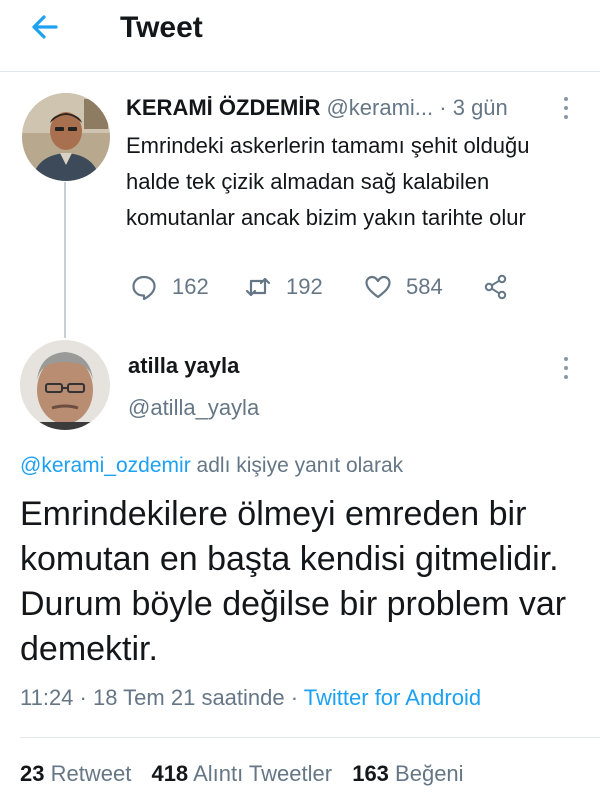 The image size is (600, 812). Describe the element at coordinates (32, 773) in the screenshot. I see `retweets-count: 23` at that location.